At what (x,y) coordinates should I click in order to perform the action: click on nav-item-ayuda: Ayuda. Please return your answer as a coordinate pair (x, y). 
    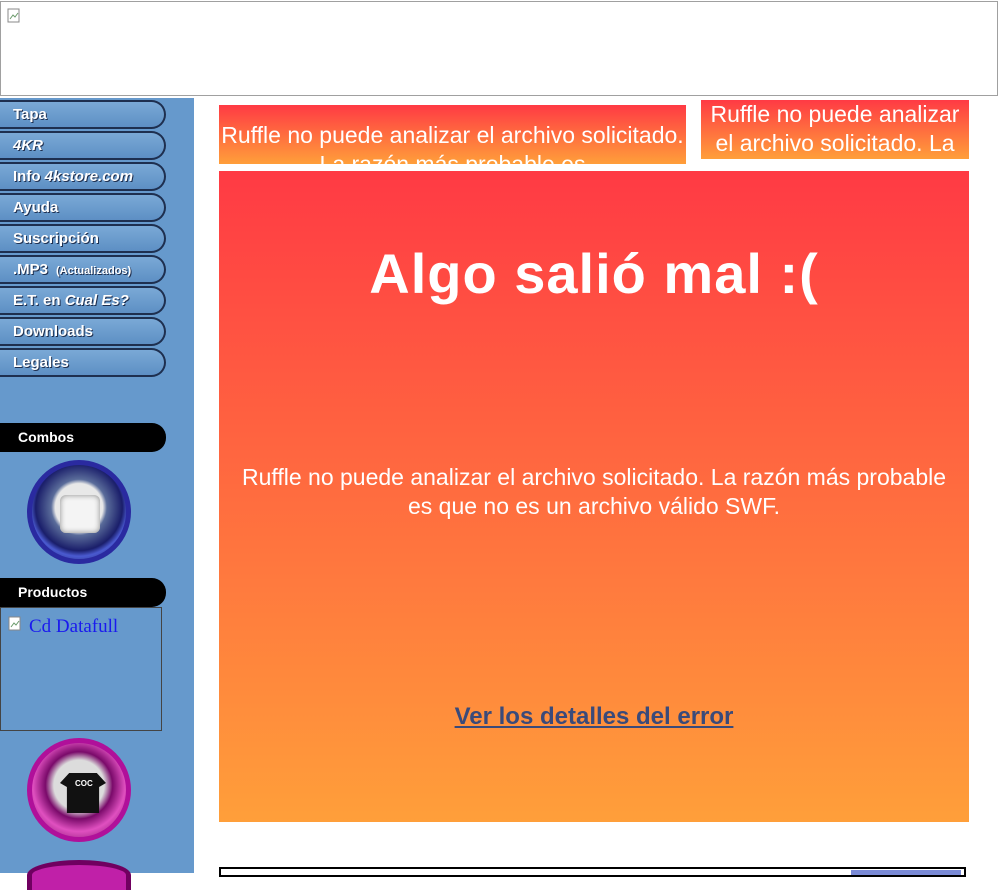
    Looking at the image, I should click on (83, 207).